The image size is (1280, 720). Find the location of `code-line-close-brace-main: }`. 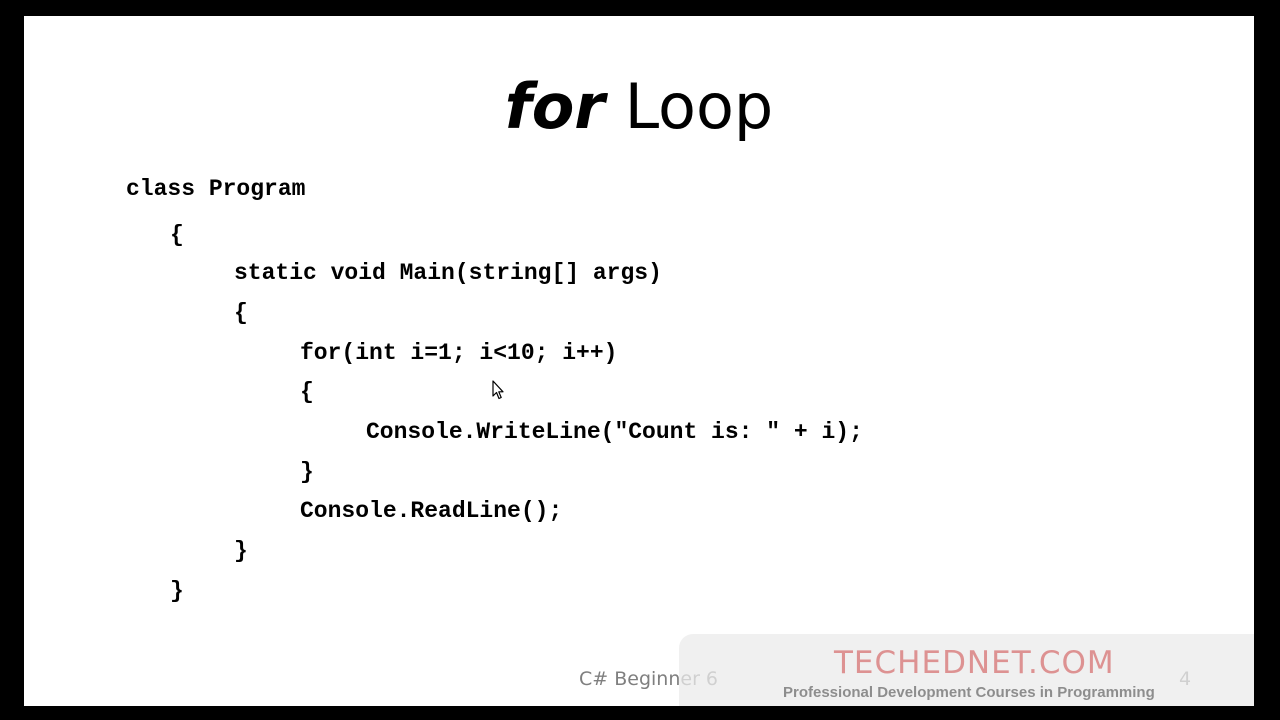

code-line-close-brace-main: } is located at coordinates (241, 551).